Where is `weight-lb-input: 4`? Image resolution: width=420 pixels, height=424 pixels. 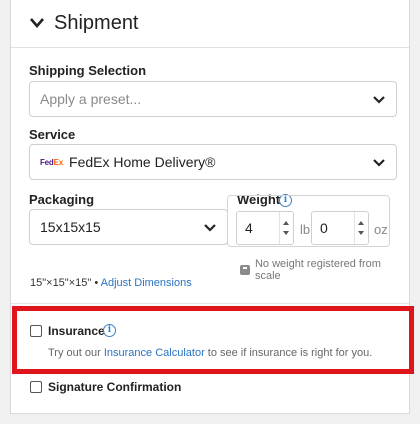
weight-lb-input: 4 is located at coordinates (265, 228).